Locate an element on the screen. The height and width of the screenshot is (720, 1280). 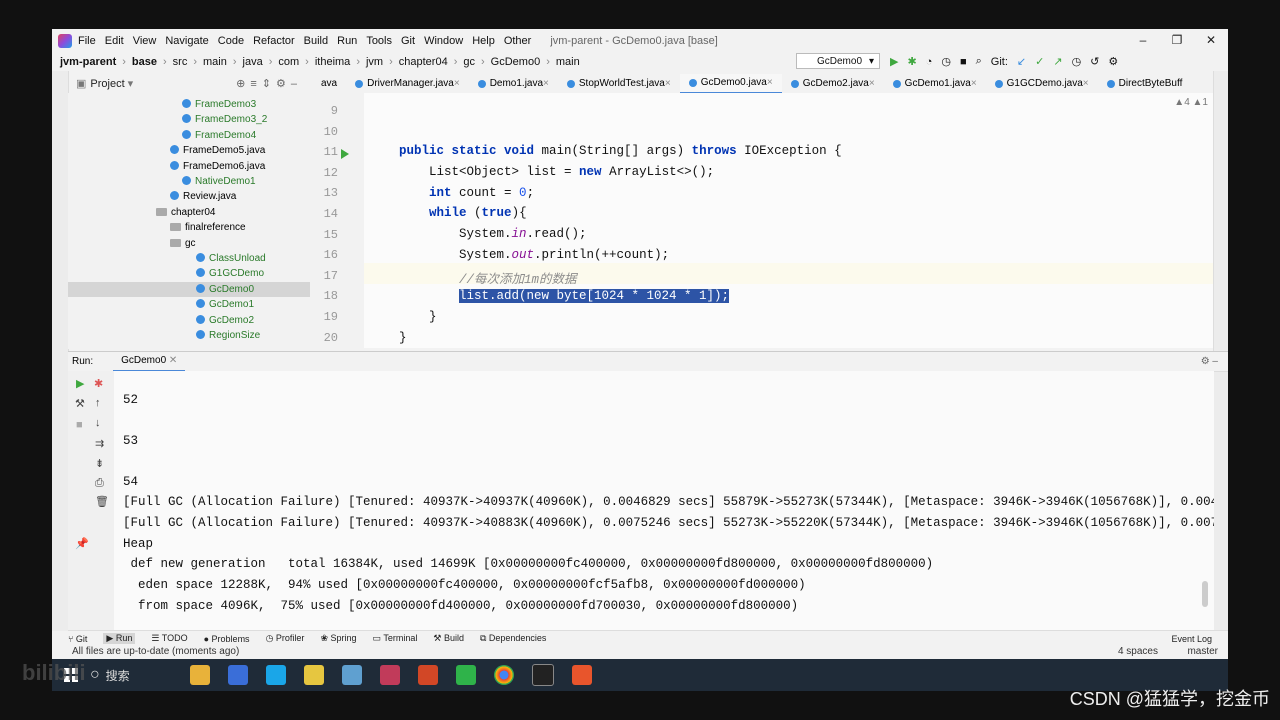
tree-item: FrameDemo4 is located at coordinates (189, 135).